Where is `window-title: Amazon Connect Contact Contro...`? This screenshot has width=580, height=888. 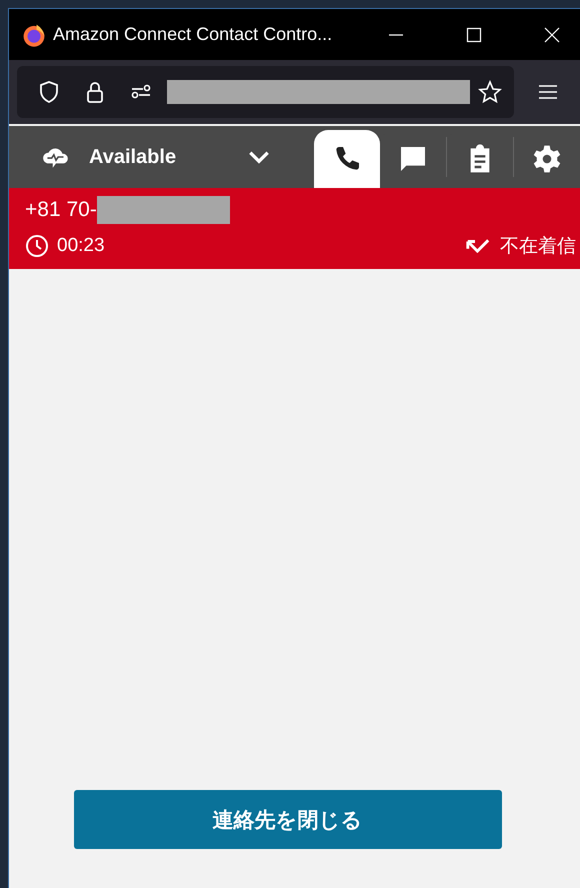 window-title: Amazon Connect Contact Contro... is located at coordinates (192, 34).